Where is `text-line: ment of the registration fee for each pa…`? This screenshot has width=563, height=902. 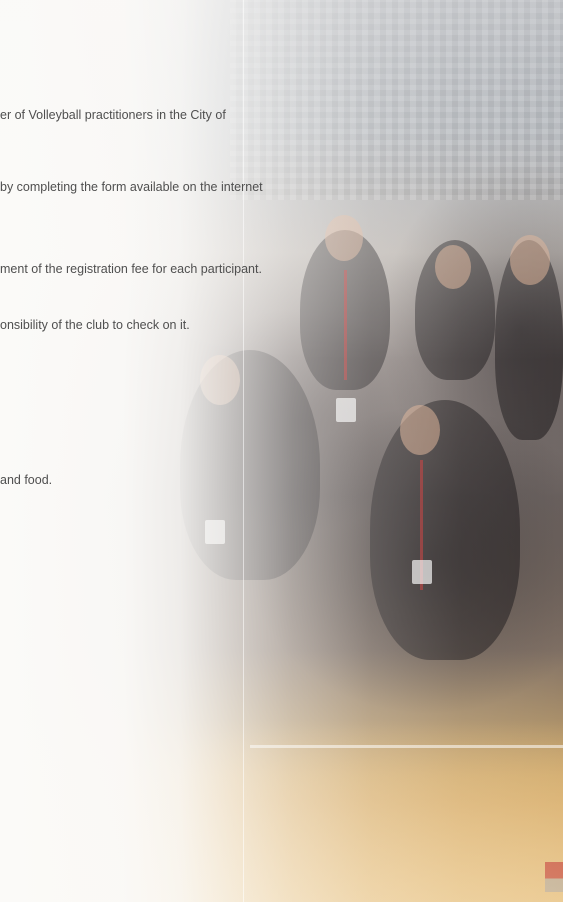
text-line: ment of the registration fee for each pa… is located at coordinates (131, 269).